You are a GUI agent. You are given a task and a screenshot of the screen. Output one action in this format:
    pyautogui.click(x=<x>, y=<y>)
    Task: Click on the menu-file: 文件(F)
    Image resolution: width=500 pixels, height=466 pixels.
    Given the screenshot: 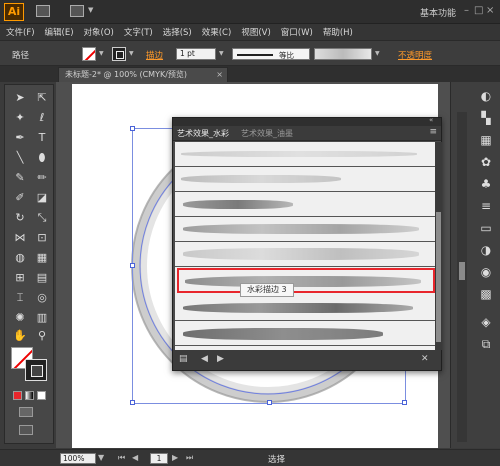 What is the action you would take?
    pyautogui.click(x=20, y=32)
    